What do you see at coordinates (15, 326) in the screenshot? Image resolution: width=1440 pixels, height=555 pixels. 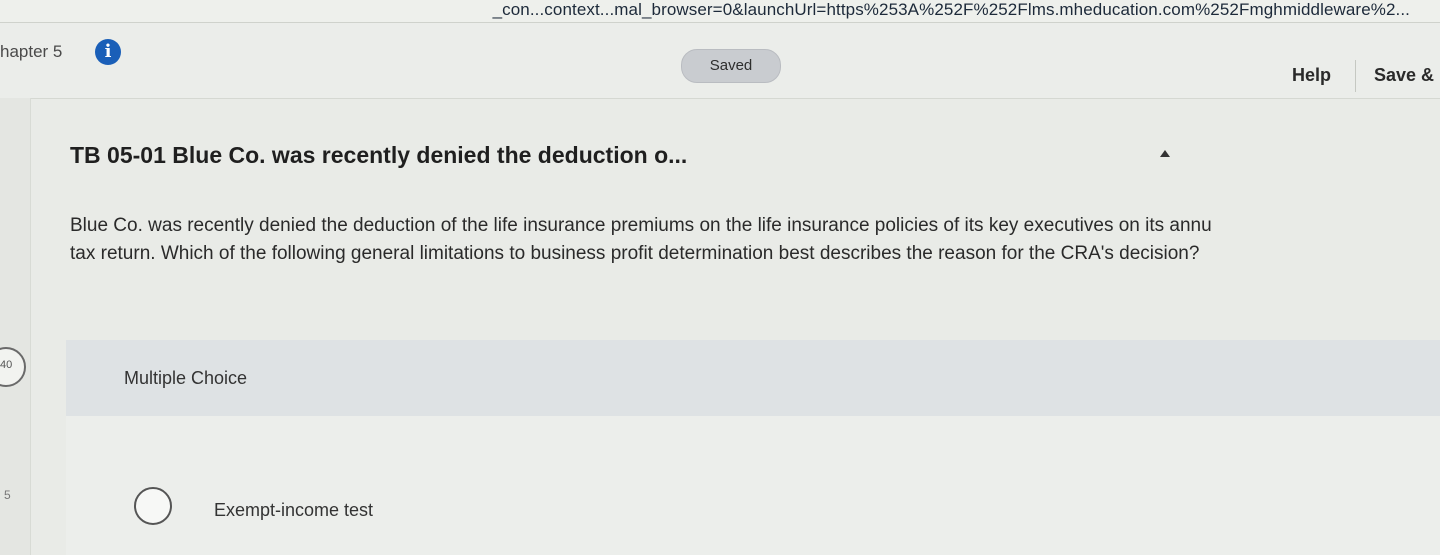 I see `question-nav-rail` at bounding box center [15, 326].